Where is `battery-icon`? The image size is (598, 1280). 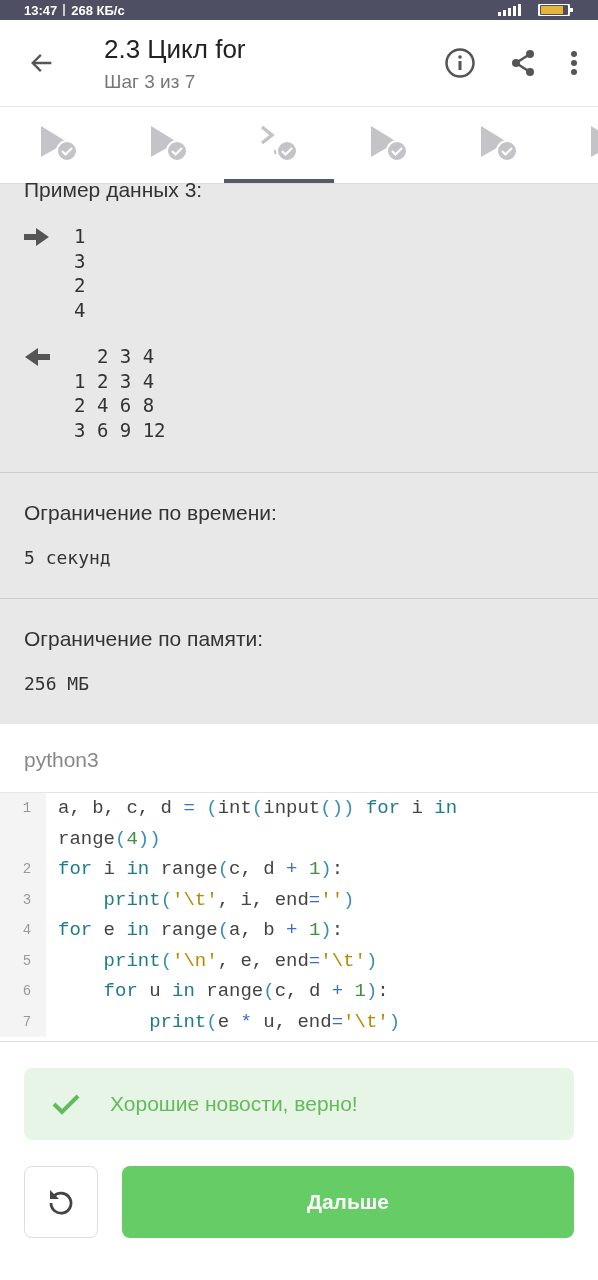
battery-icon is located at coordinates (556, 10).